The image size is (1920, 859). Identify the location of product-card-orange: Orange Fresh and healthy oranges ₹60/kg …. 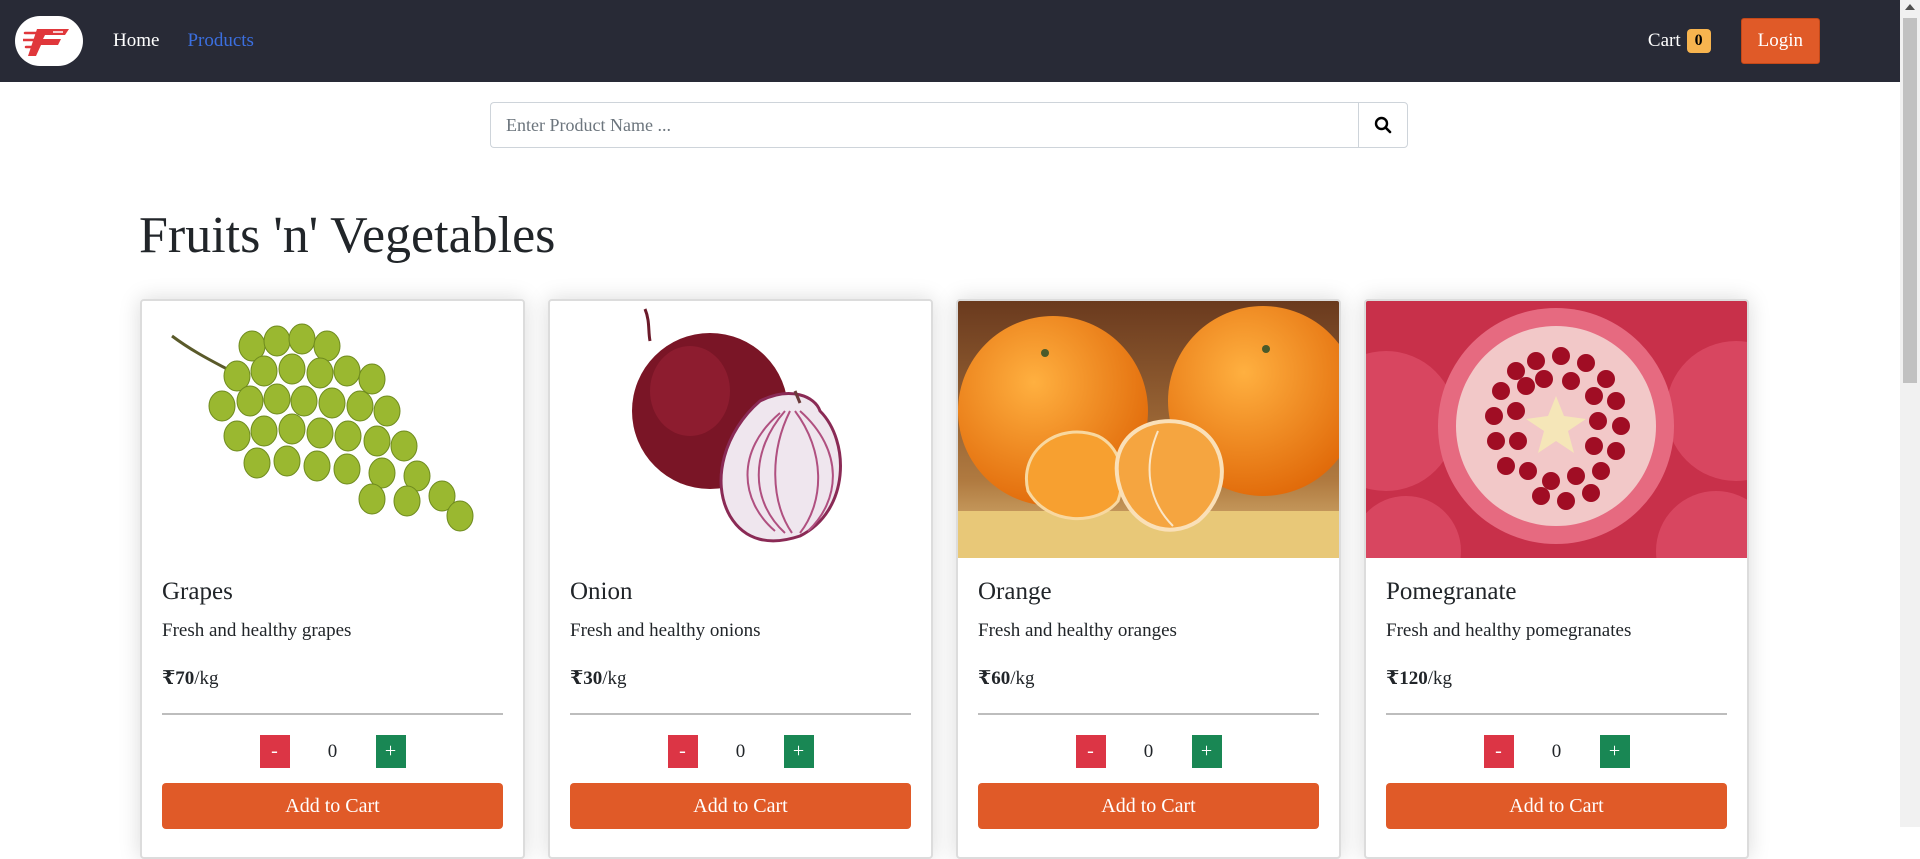
(1148, 579).